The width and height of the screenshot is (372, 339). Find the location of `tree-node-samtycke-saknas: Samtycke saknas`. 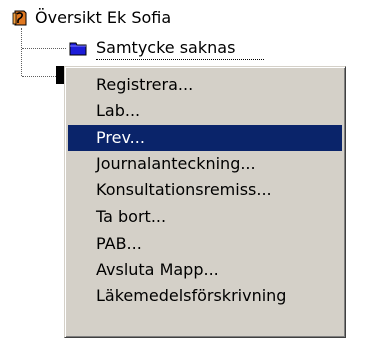

tree-node-samtycke-saknas: Samtycke saknas is located at coordinates (135, 48).